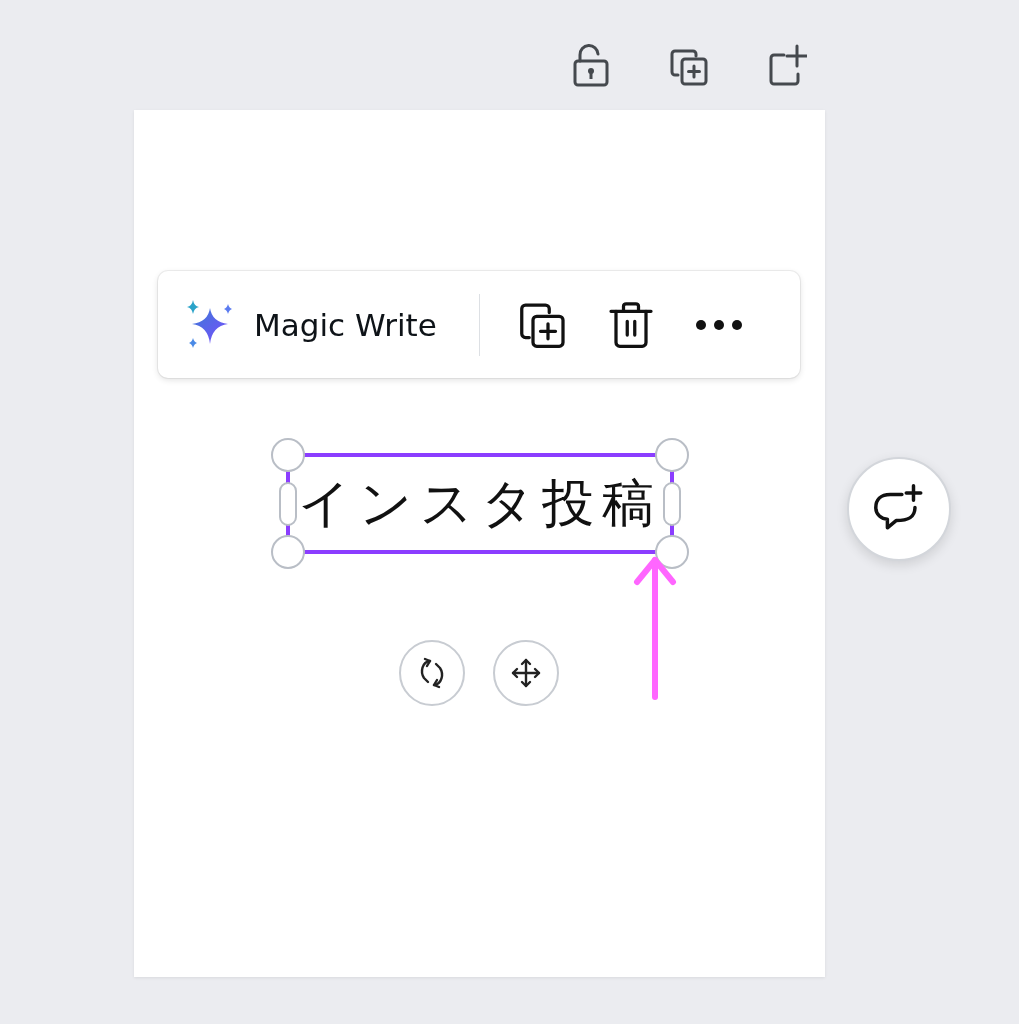 This screenshot has height=1024, width=1019. I want to click on magic-write-button: Magic Write, so click(309, 324).